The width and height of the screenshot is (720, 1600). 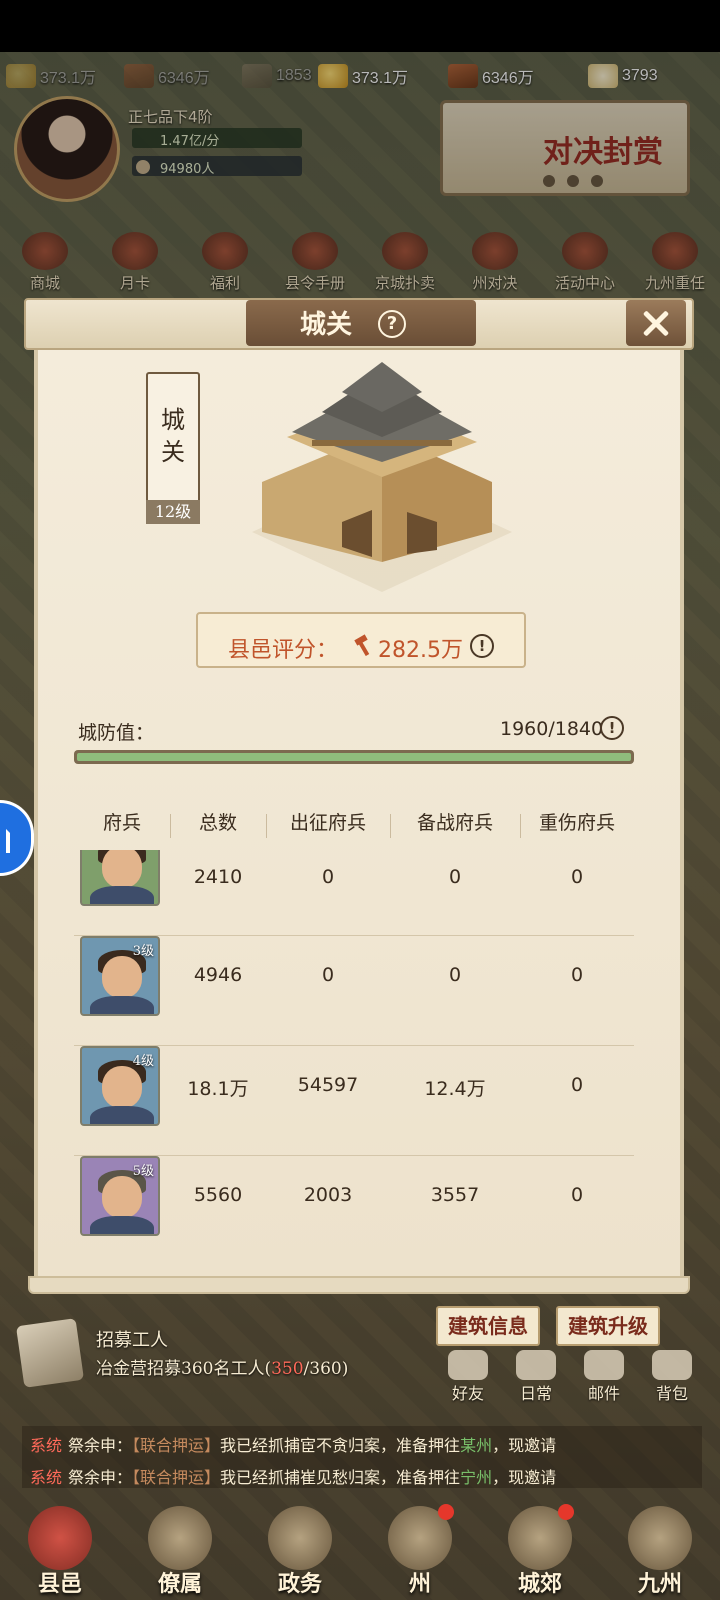 What do you see at coordinates (132, 1339) in the screenshot?
I see `recruit-title: 招募工人` at bounding box center [132, 1339].